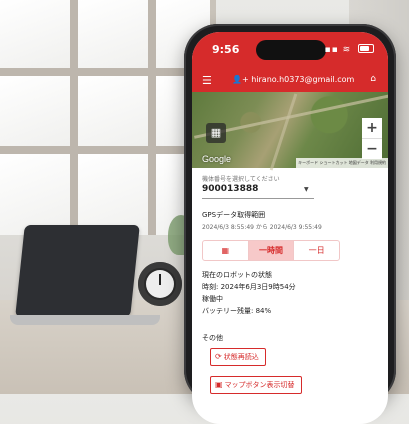  I want to click on laptop-base, so click(85, 320).